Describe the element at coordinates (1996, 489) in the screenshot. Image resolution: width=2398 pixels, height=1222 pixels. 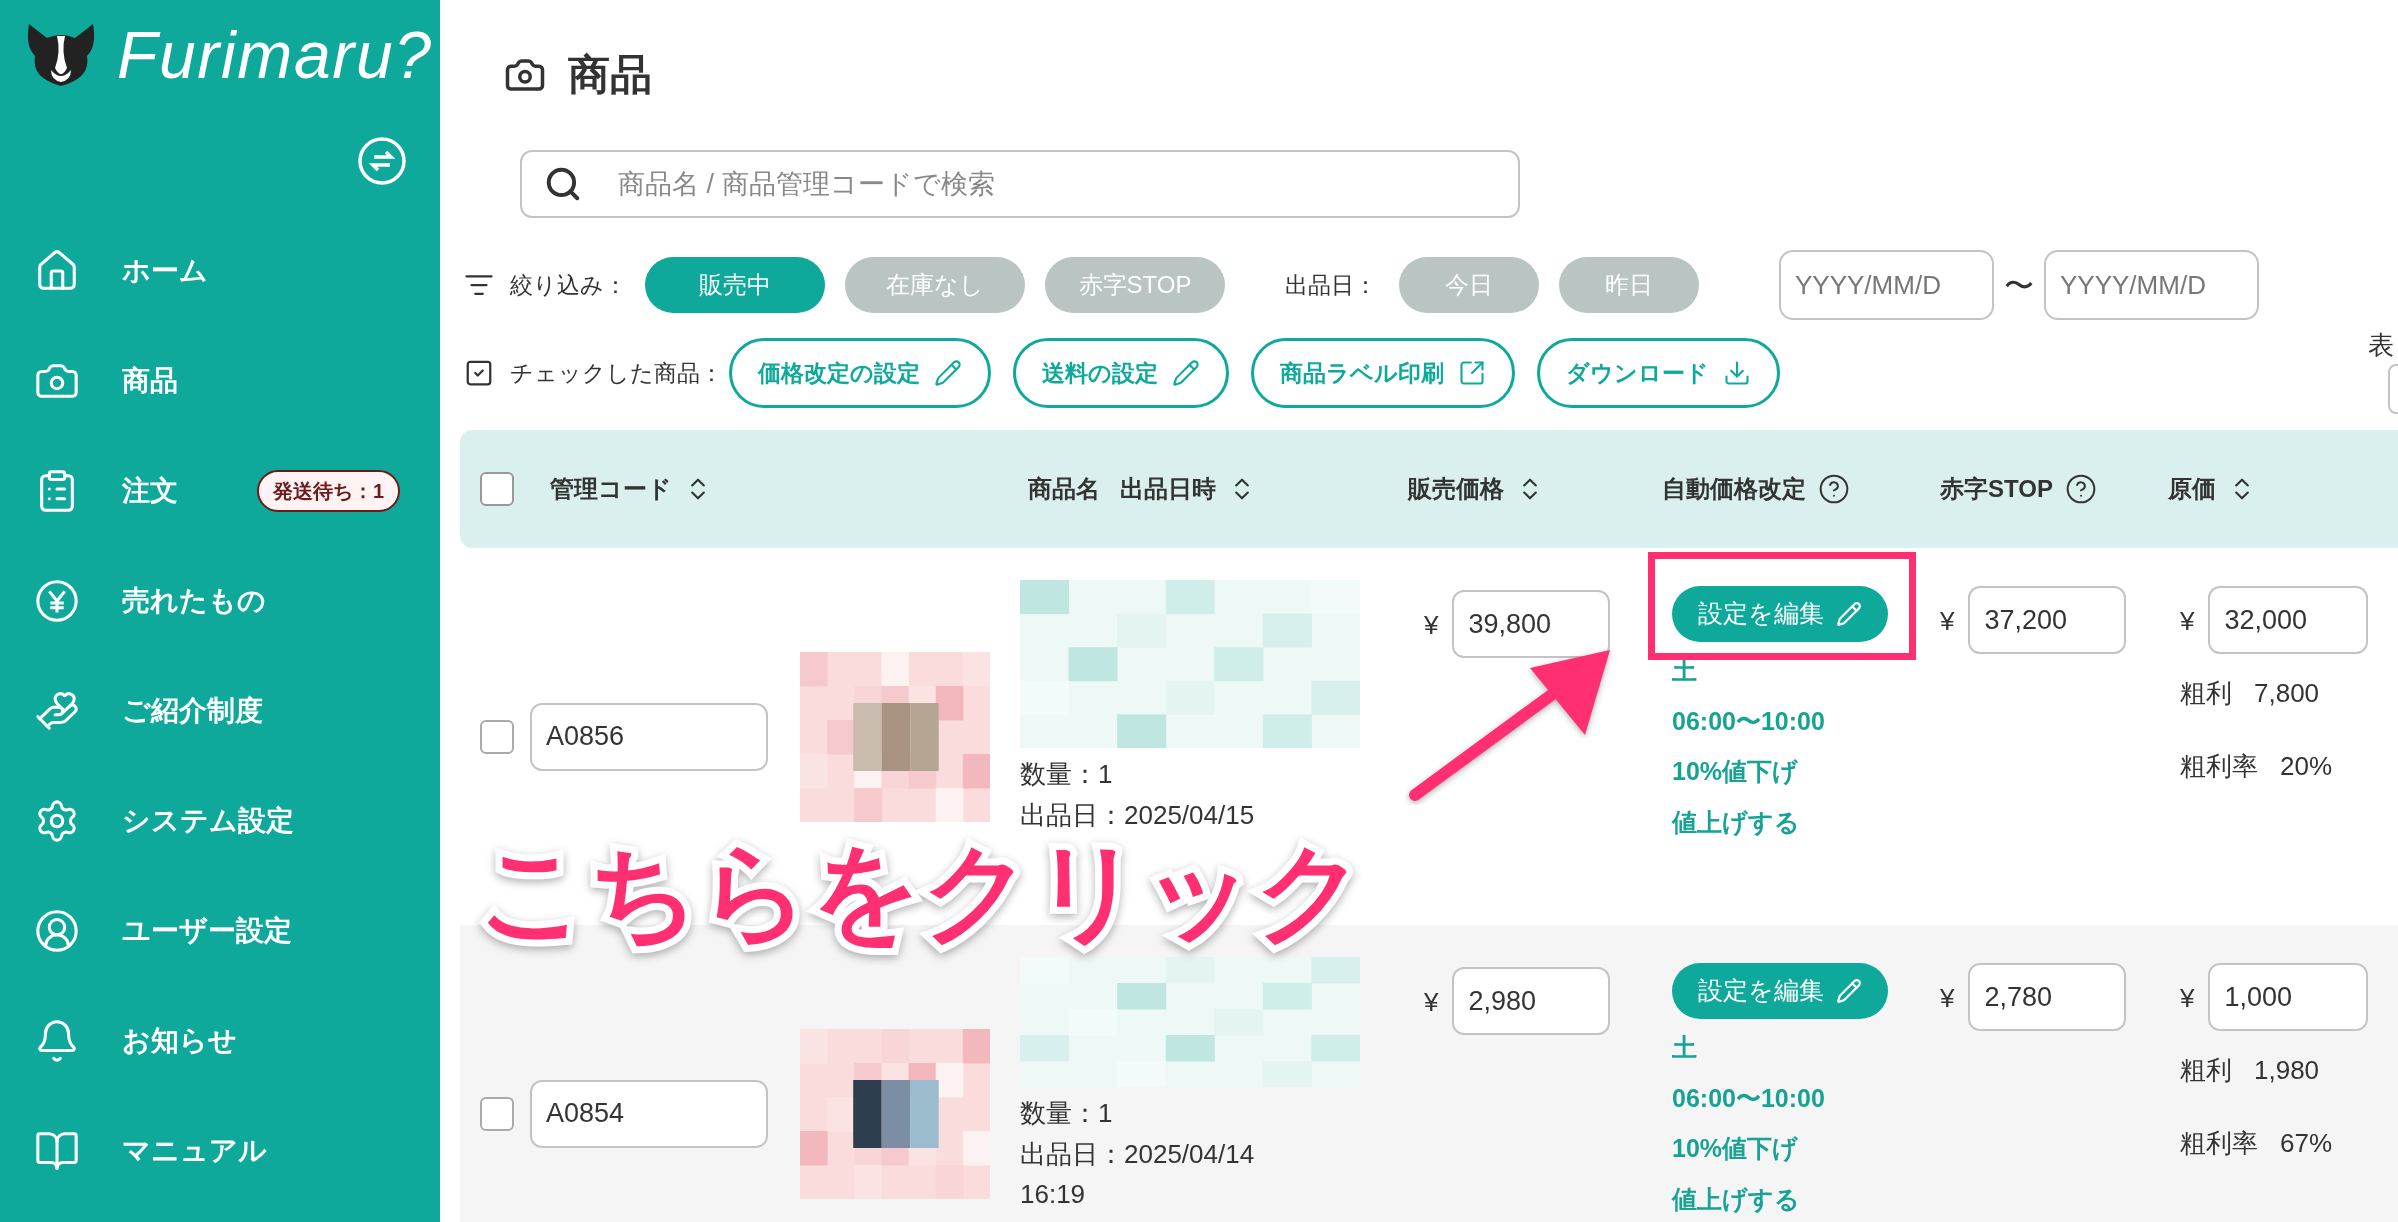
I see `column-header: 赤字STOP` at that location.